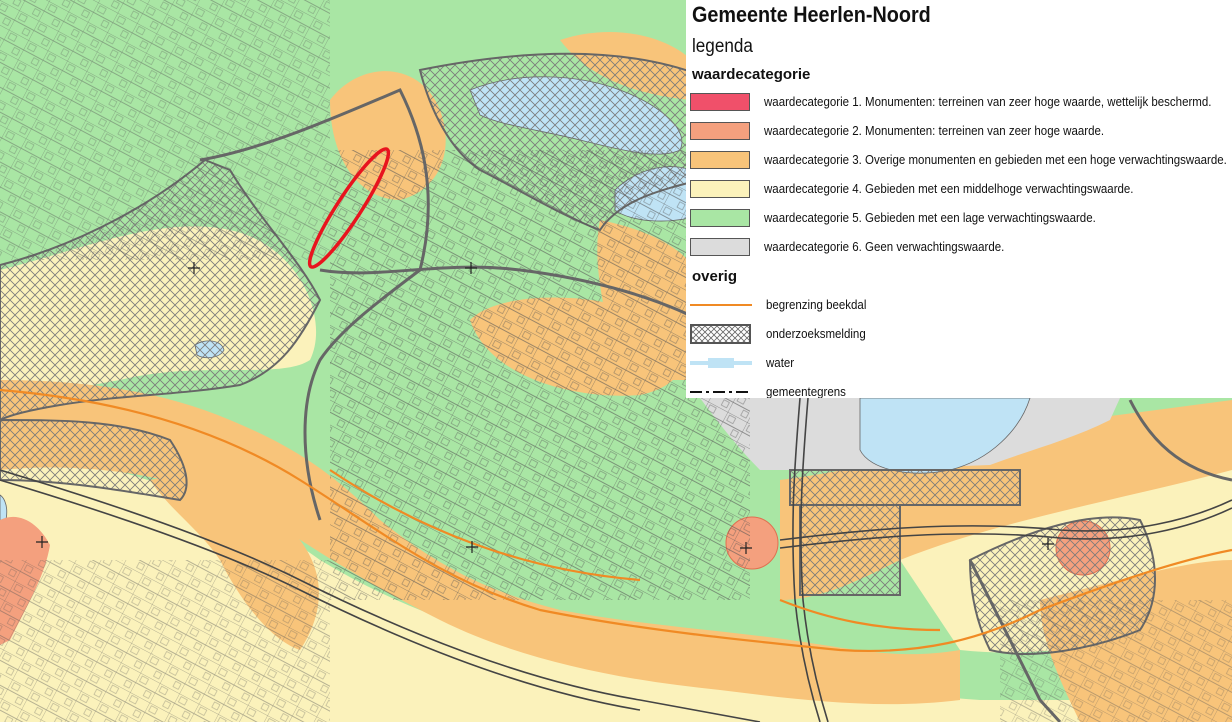 The height and width of the screenshot is (722, 1232). Describe the element at coordinates (905, 487) in the screenshot. I see `hatch-area-industrial` at that location.